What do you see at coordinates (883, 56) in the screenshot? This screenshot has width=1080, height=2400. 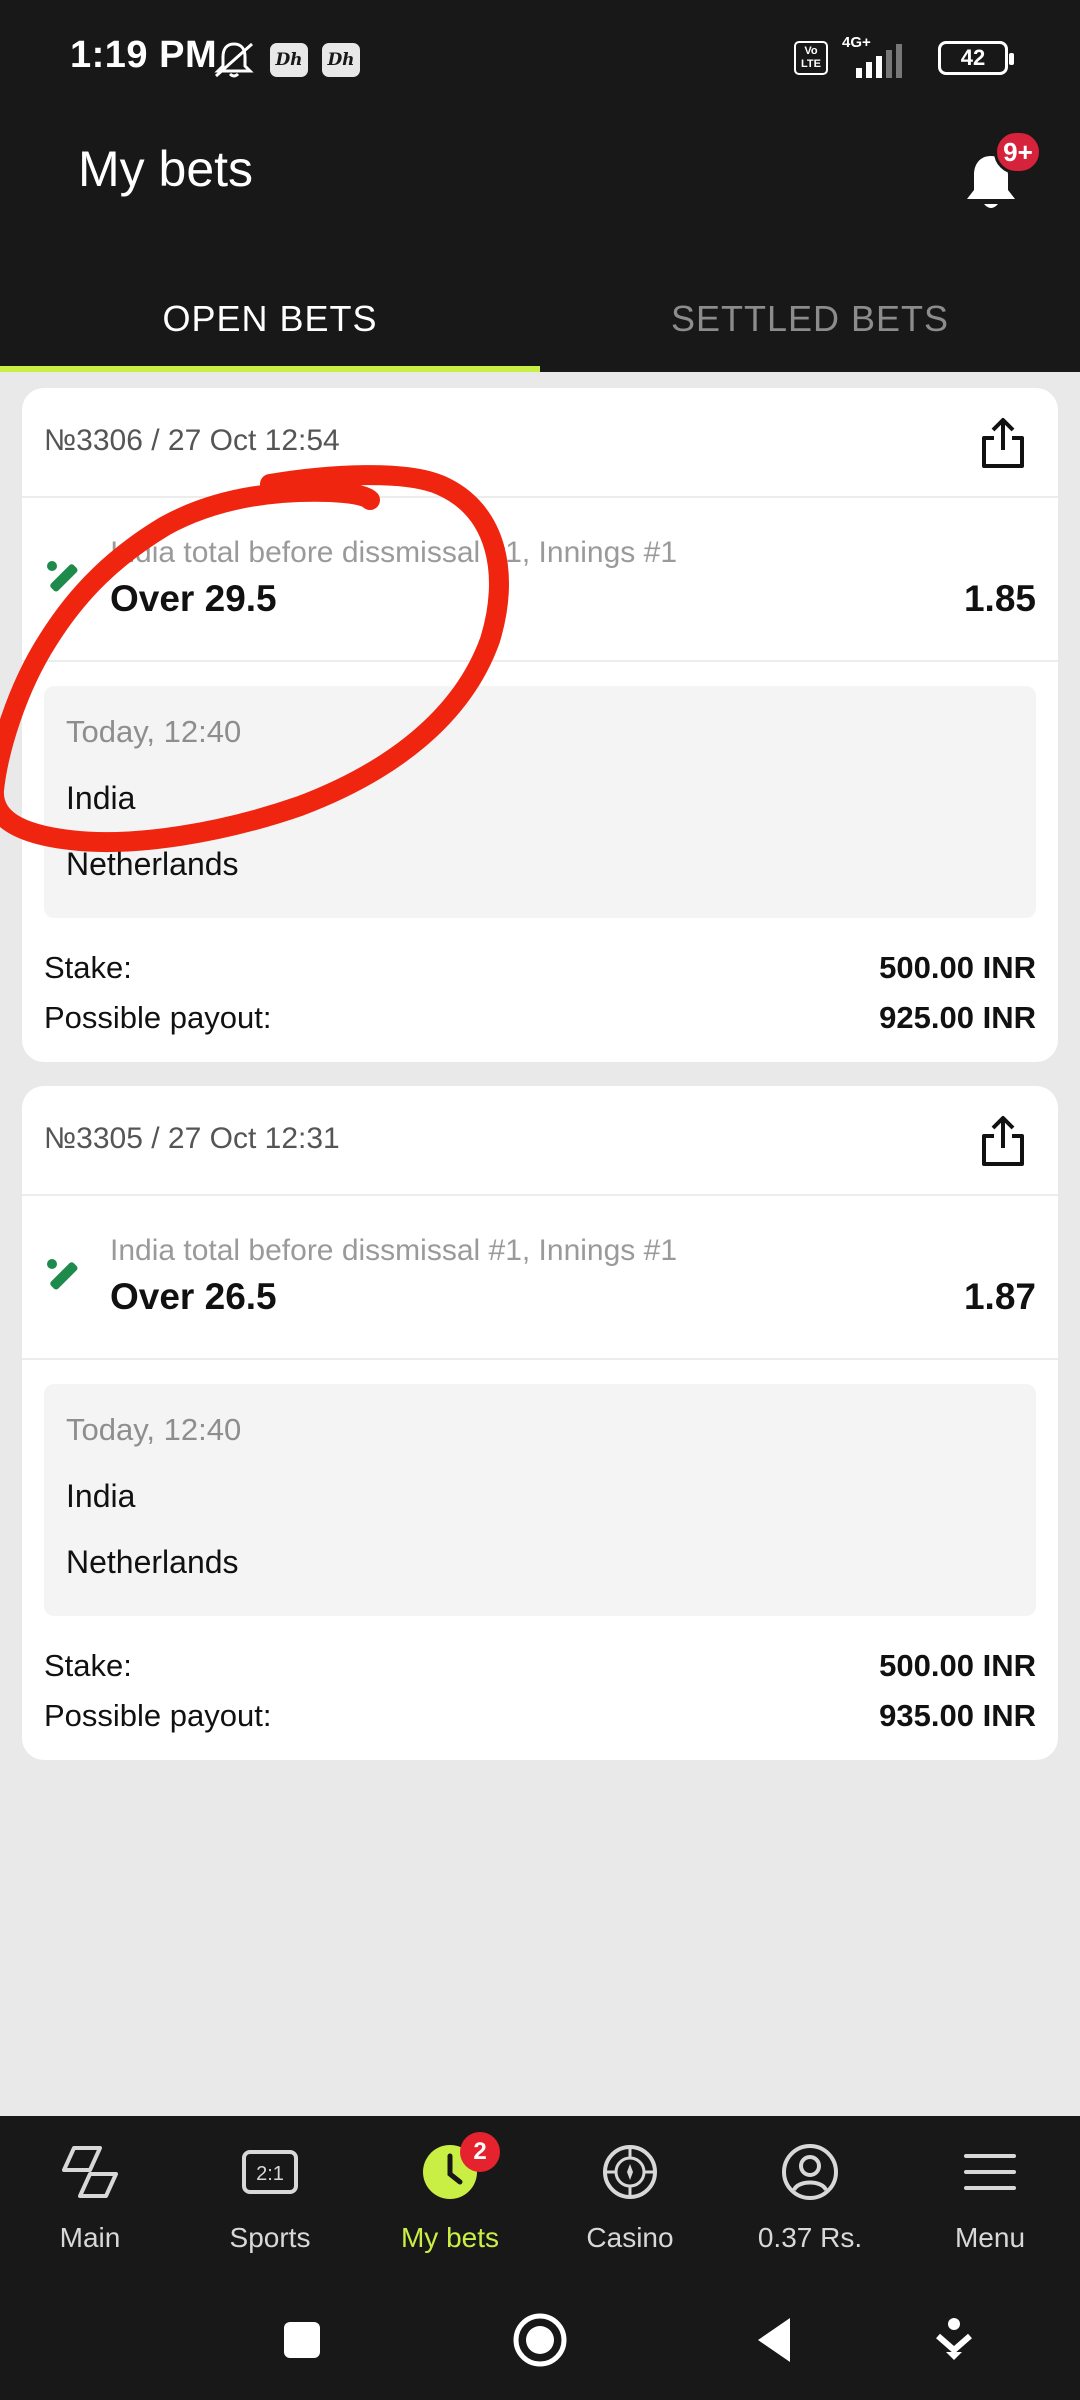 I see `signal-icon: 4G+` at bounding box center [883, 56].